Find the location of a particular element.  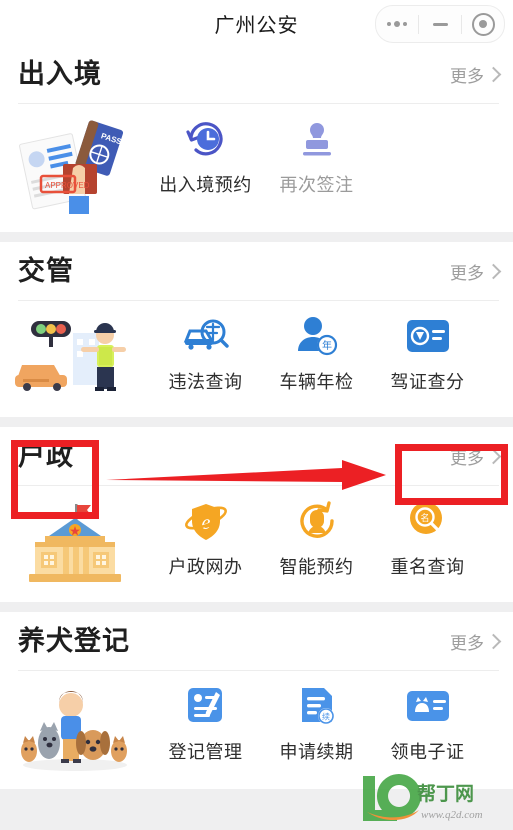

tile-household-online: e 户政网办 is located at coordinates (205, 538).